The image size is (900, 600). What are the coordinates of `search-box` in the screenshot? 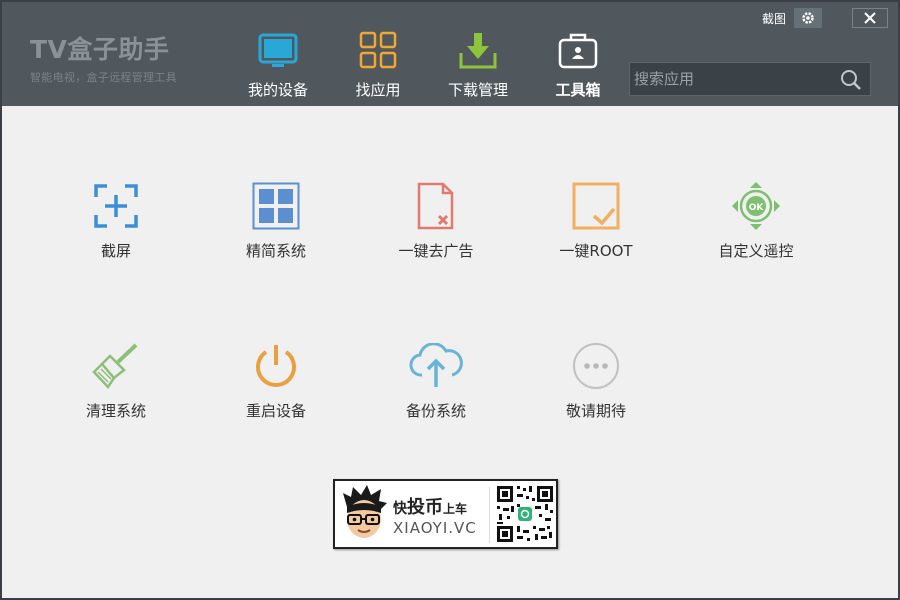 It's located at (750, 79).